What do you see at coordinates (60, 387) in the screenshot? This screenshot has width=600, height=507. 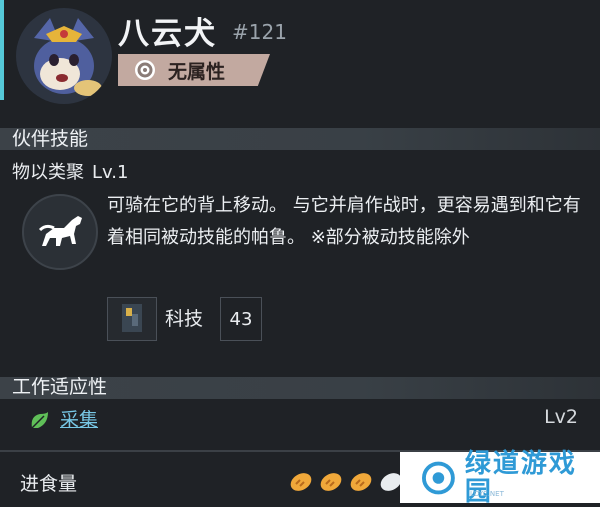 I see `work-suitability-title: 工作适应性` at bounding box center [60, 387].